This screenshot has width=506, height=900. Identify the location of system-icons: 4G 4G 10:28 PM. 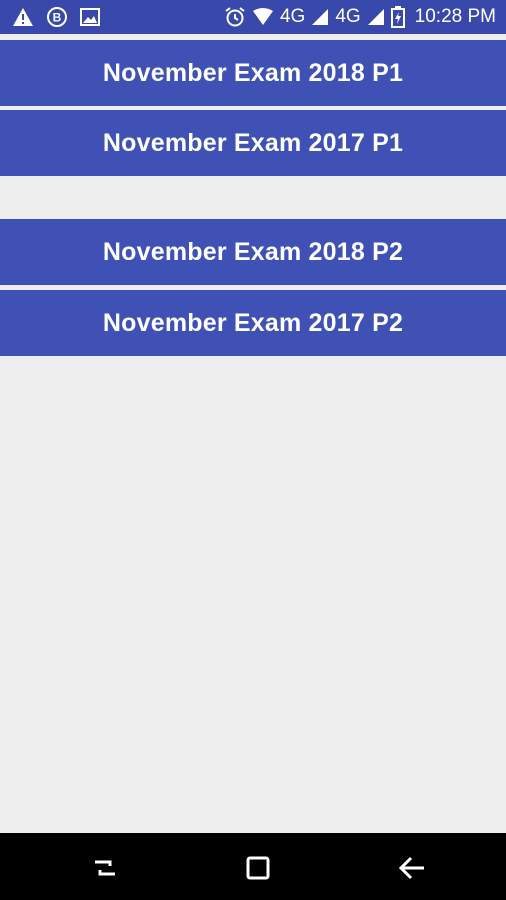
(357, 17).